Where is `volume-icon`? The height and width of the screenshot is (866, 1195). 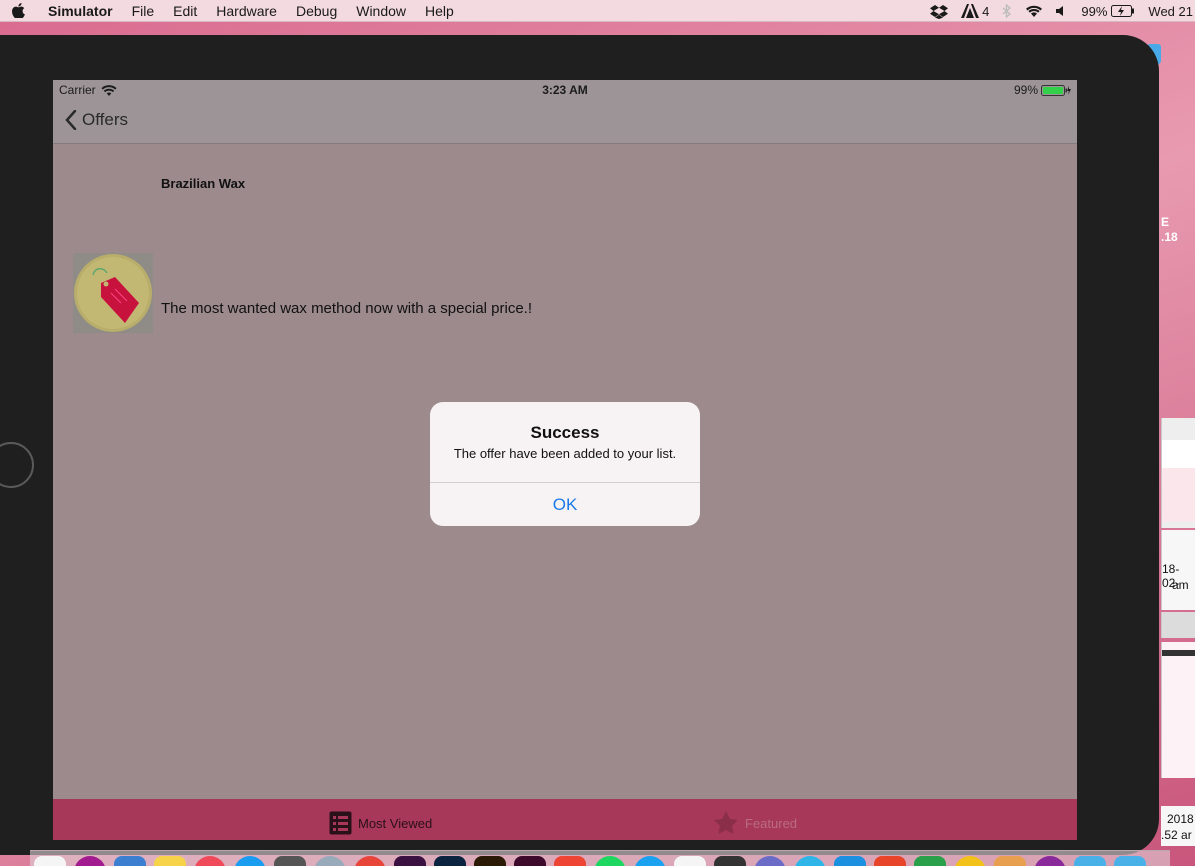
volume-icon is located at coordinates (1062, 11).